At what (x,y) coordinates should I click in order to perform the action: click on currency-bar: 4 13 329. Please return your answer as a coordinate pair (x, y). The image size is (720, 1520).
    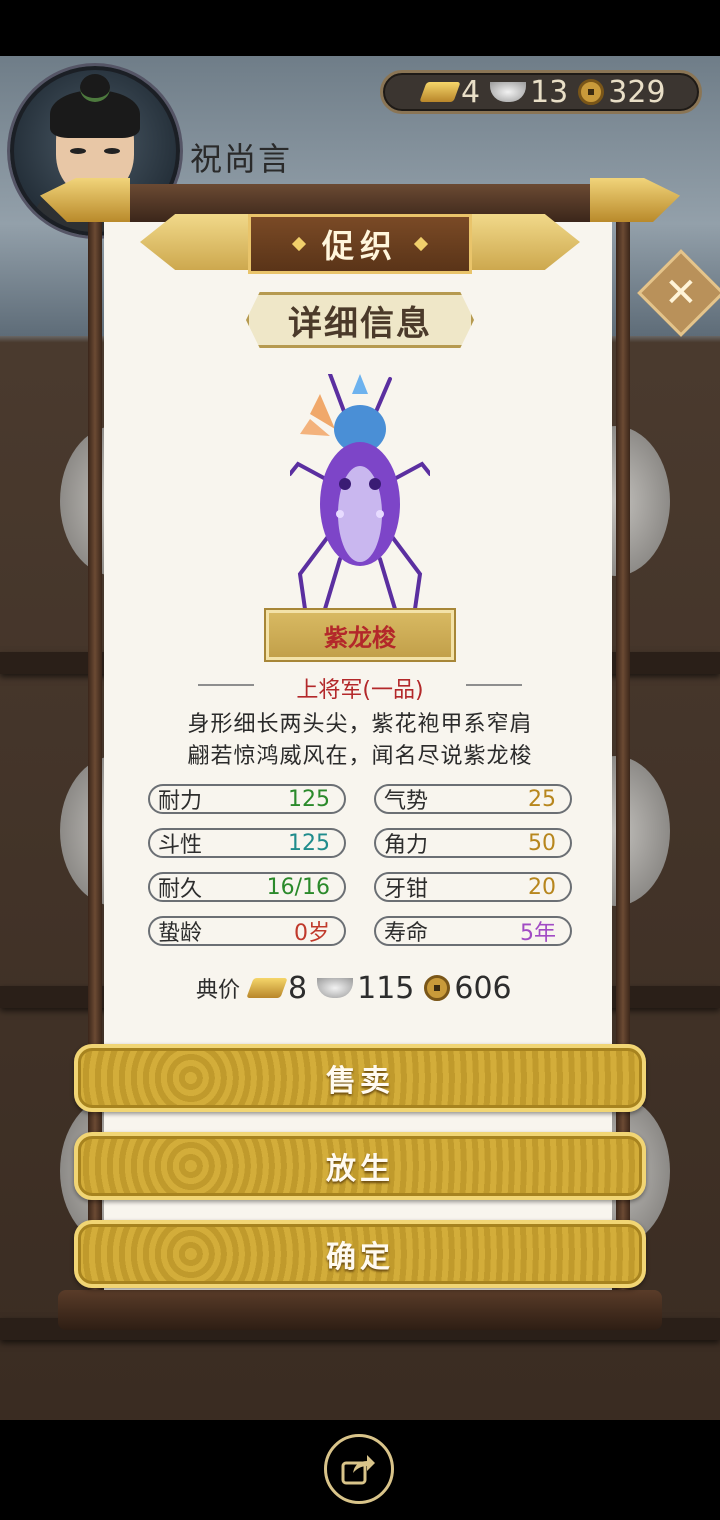
    Looking at the image, I should click on (541, 92).